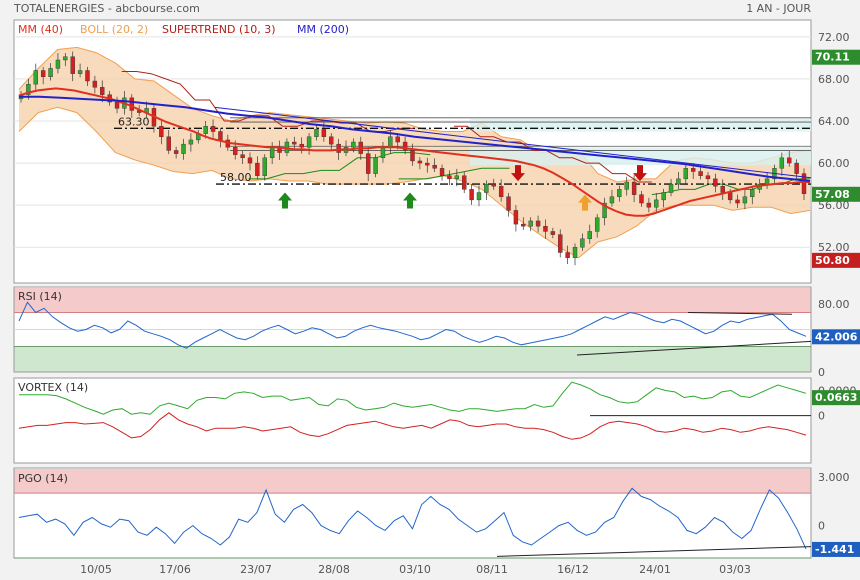  What do you see at coordinates (412, 300) in the screenshot?
I see `rsi-overbought-zone` at bounding box center [412, 300].